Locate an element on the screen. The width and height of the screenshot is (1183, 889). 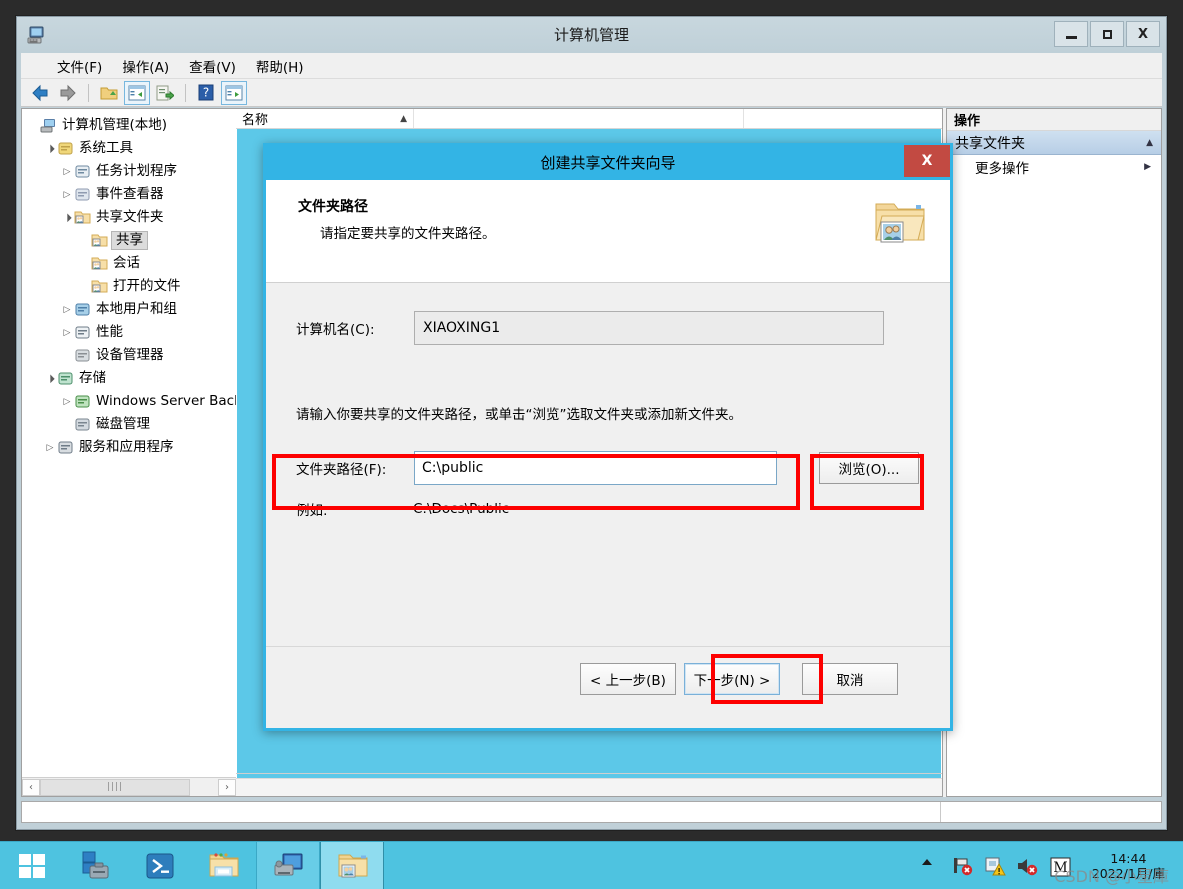
dialog-header: 文件夹路径 请指定要共享的文件夹路径。 is located at coordinates (608, 231).